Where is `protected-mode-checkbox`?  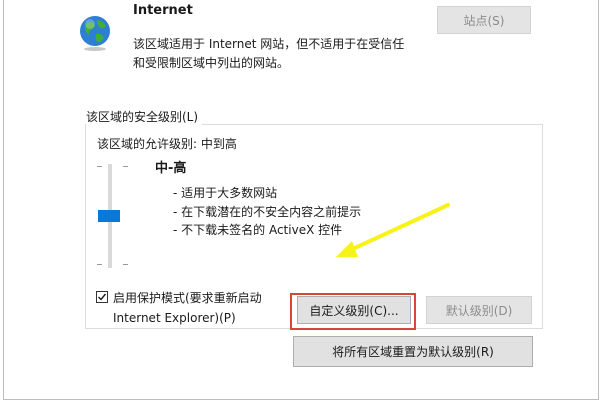 protected-mode-checkbox is located at coordinates (102, 297).